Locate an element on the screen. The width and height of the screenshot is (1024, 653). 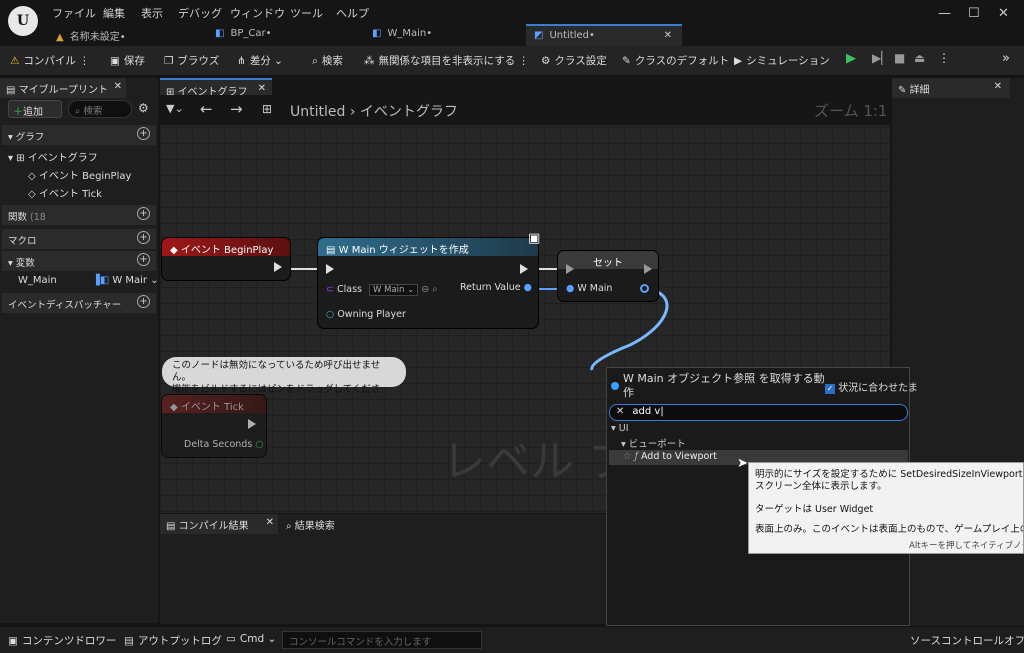
checkbox-checked-icon: ✓ is located at coordinates (830, 389).